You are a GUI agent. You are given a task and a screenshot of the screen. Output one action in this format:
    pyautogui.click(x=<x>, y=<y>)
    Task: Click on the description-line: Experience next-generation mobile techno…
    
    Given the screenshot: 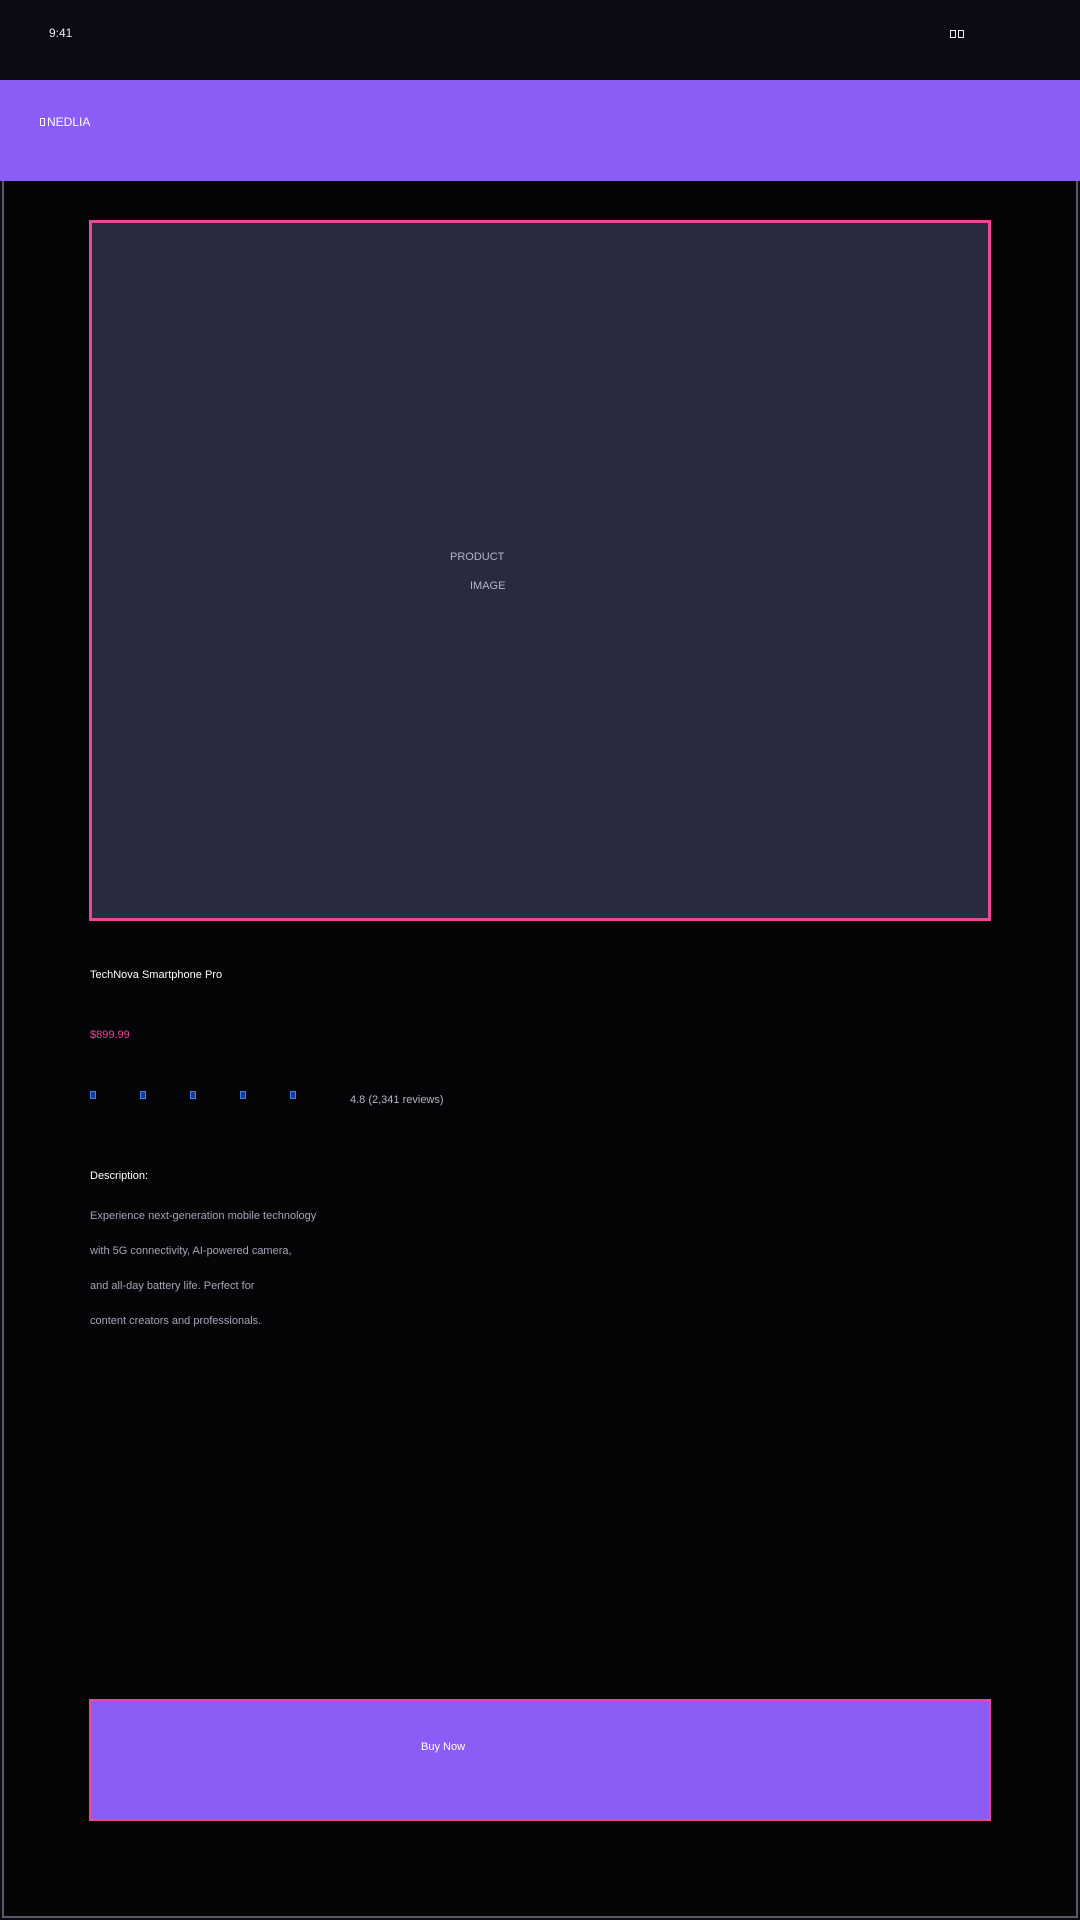 What is the action you would take?
    pyautogui.click(x=203, y=1216)
    